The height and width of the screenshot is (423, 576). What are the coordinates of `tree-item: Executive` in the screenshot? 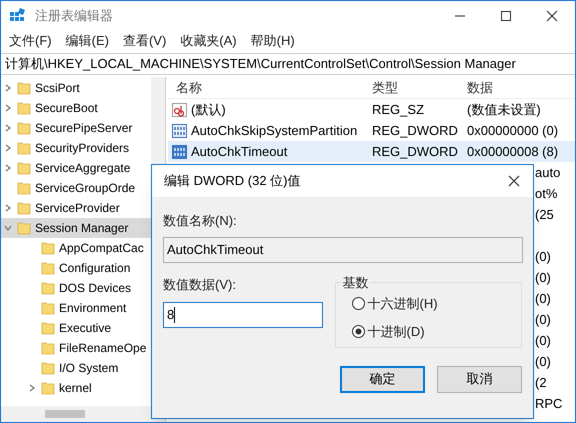 It's located at (76, 328).